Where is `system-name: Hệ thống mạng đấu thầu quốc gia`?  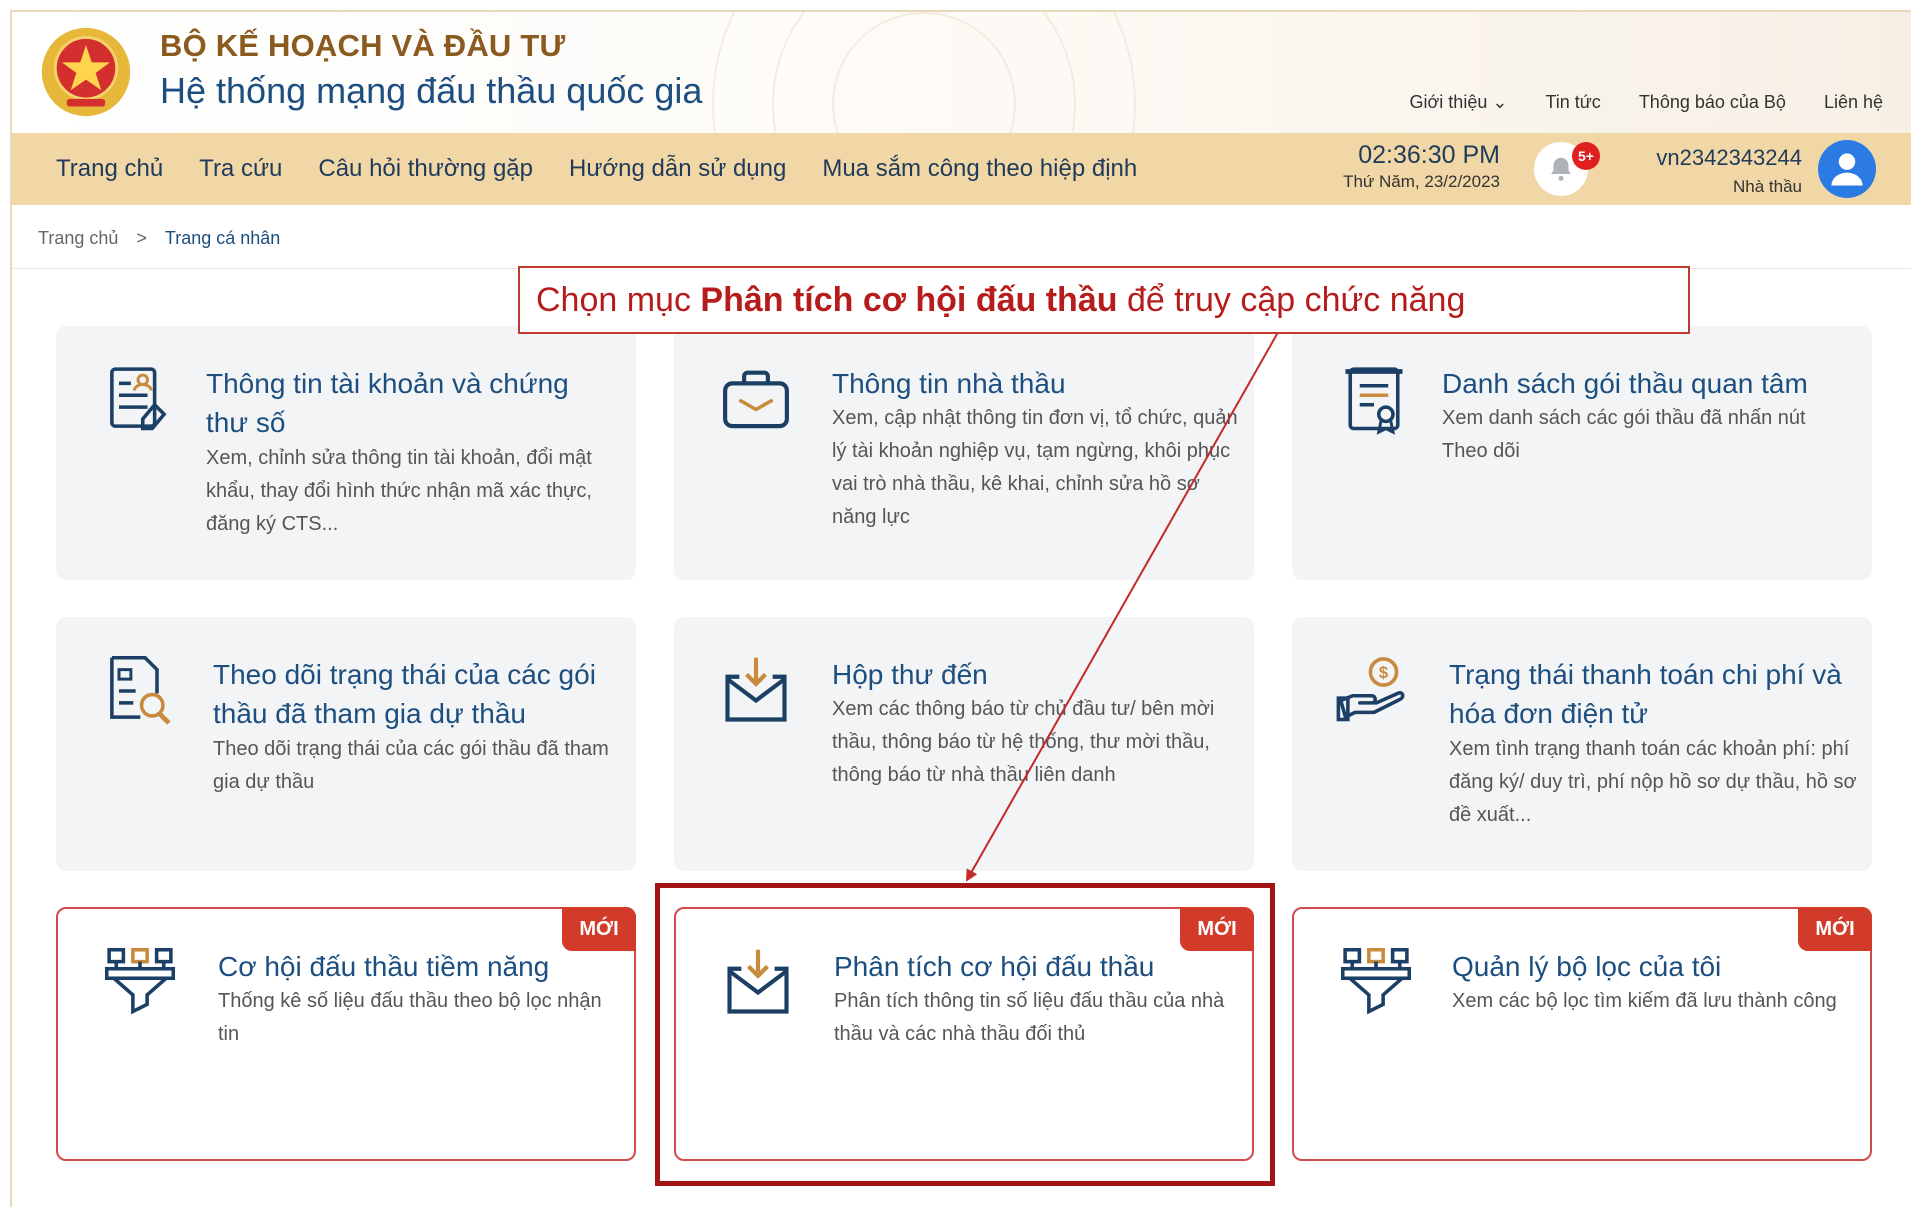 system-name: Hệ thống mạng đấu thầu quốc gia is located at coordinates (431, 91).